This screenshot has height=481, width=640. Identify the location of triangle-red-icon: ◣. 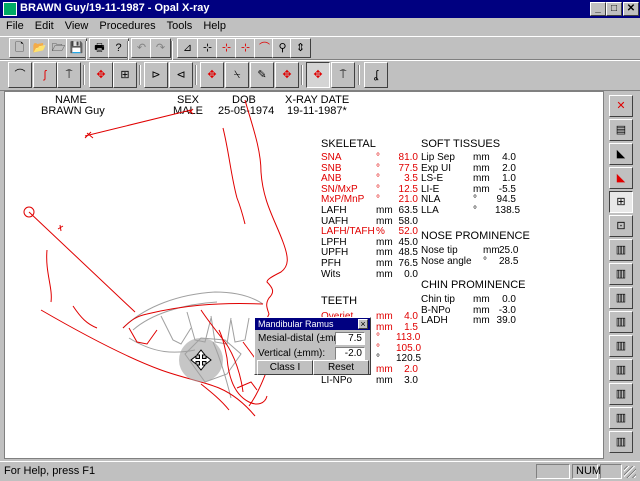
(621, 178).